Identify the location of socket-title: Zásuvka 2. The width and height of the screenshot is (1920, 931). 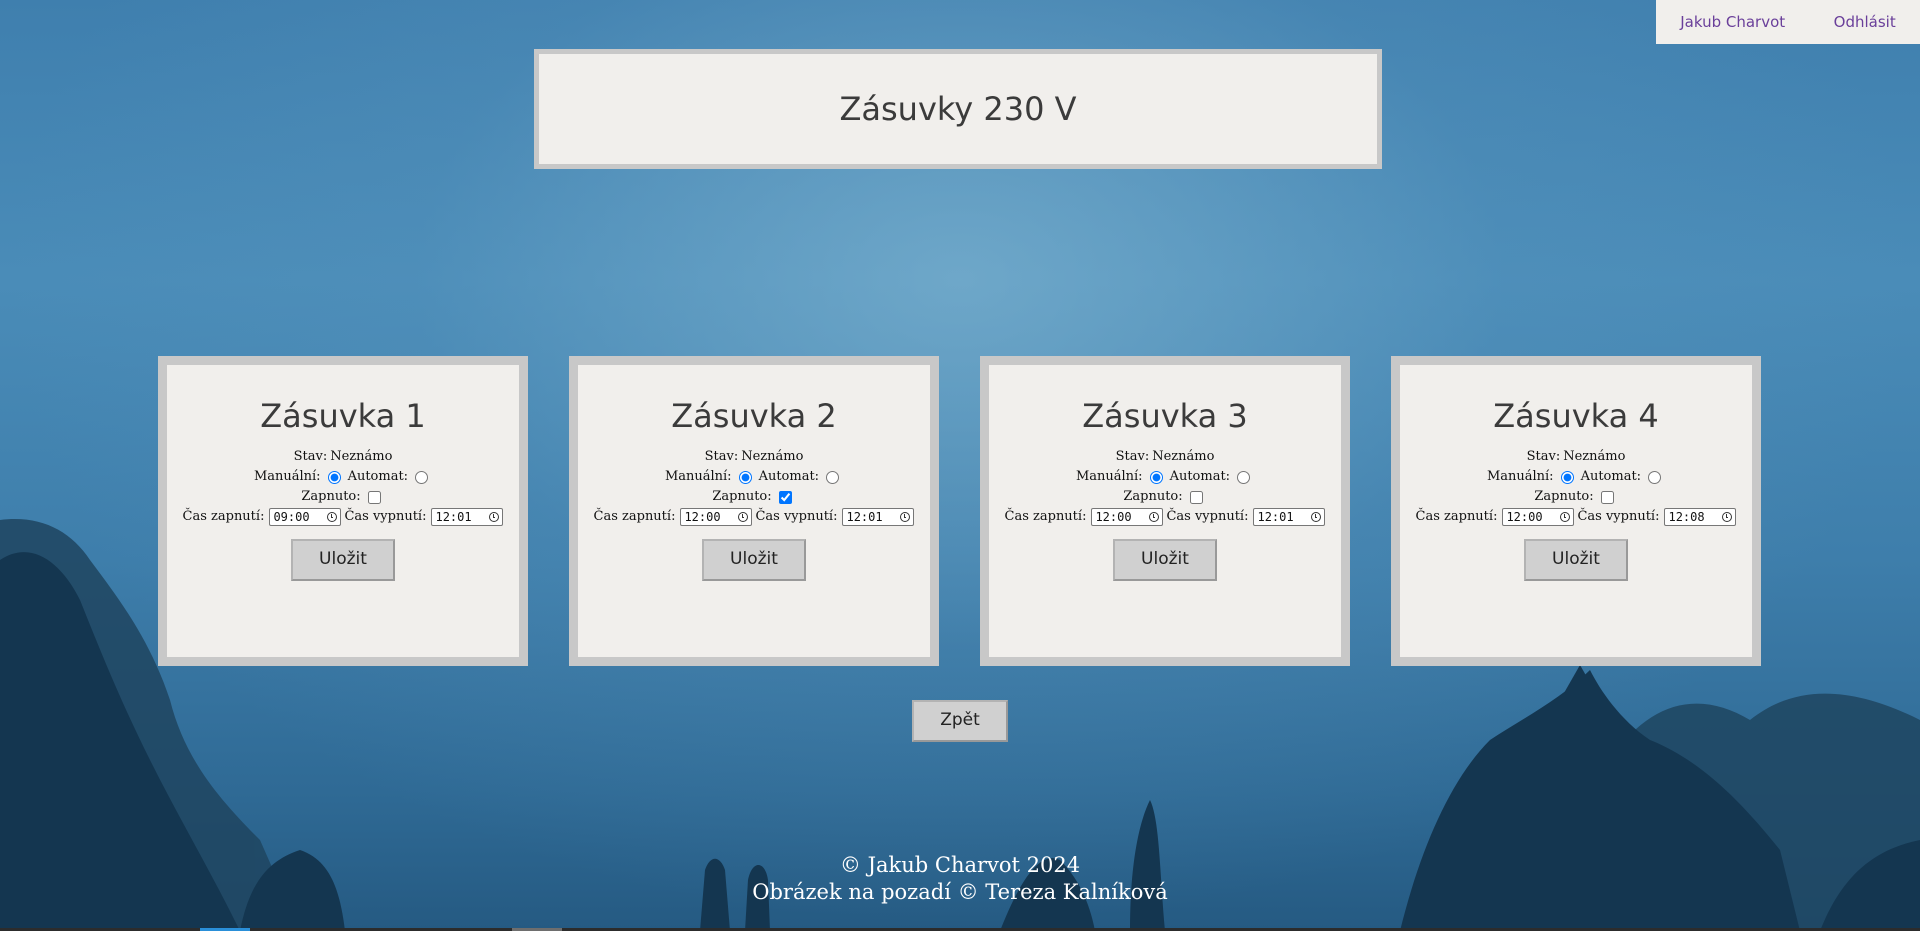
(754, 416).